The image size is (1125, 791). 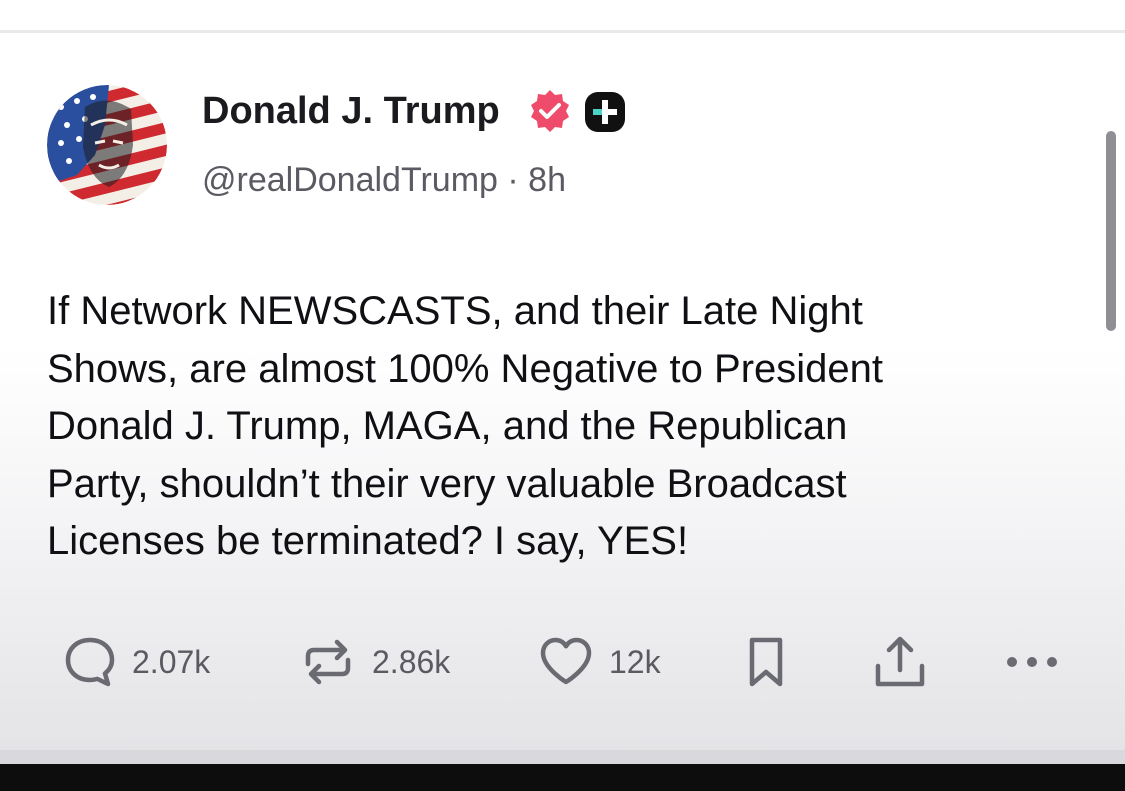 I want to click on share-upload-icon, so click(x=900, y=661).